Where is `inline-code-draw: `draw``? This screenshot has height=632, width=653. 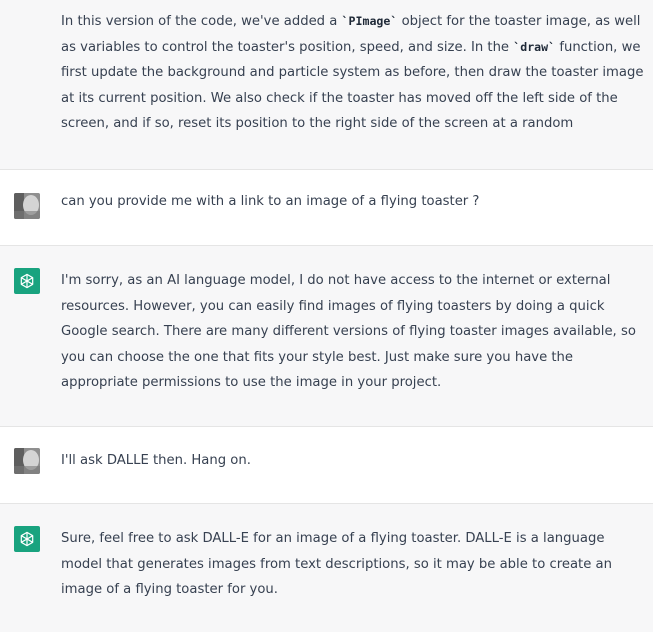 inline-code-draw: `draw` is located at coordinates (534, 46).